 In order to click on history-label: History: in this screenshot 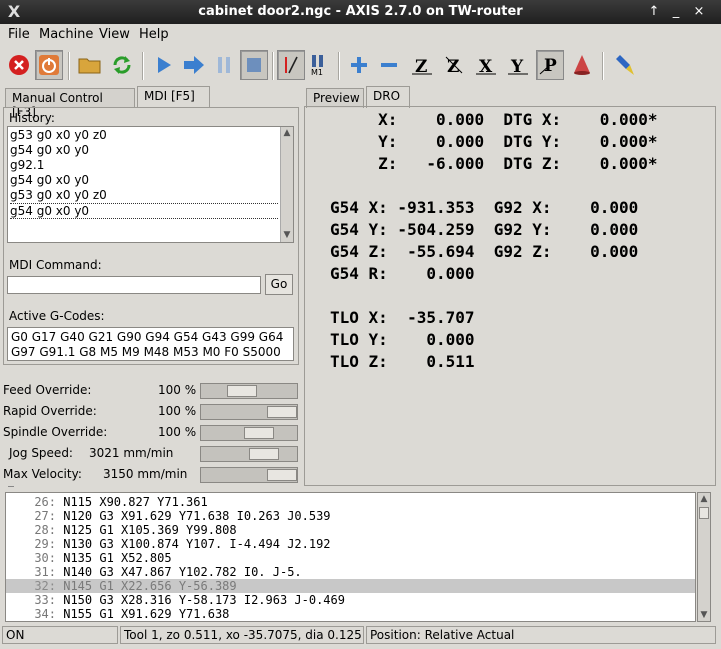, I will do `click(32, 118)`.